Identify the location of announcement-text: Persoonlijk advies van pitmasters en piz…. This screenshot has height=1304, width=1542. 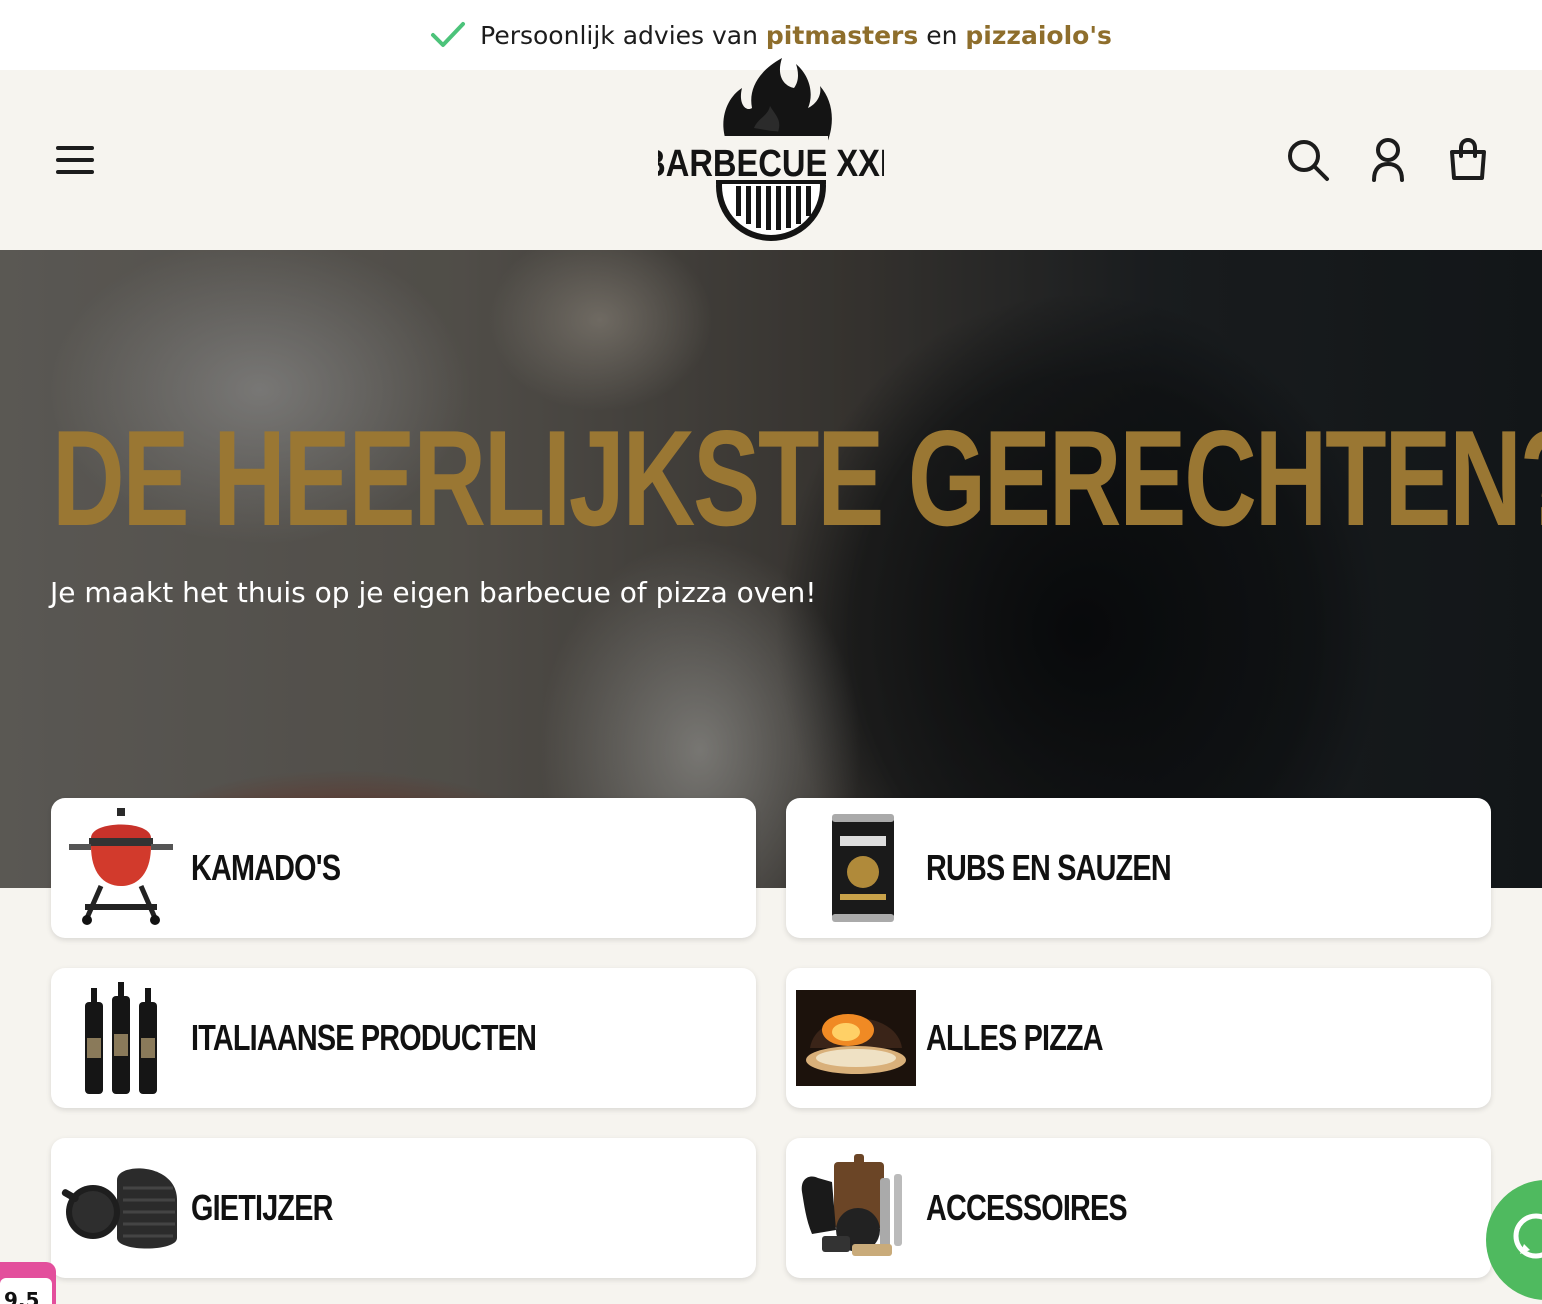
(796, 35).